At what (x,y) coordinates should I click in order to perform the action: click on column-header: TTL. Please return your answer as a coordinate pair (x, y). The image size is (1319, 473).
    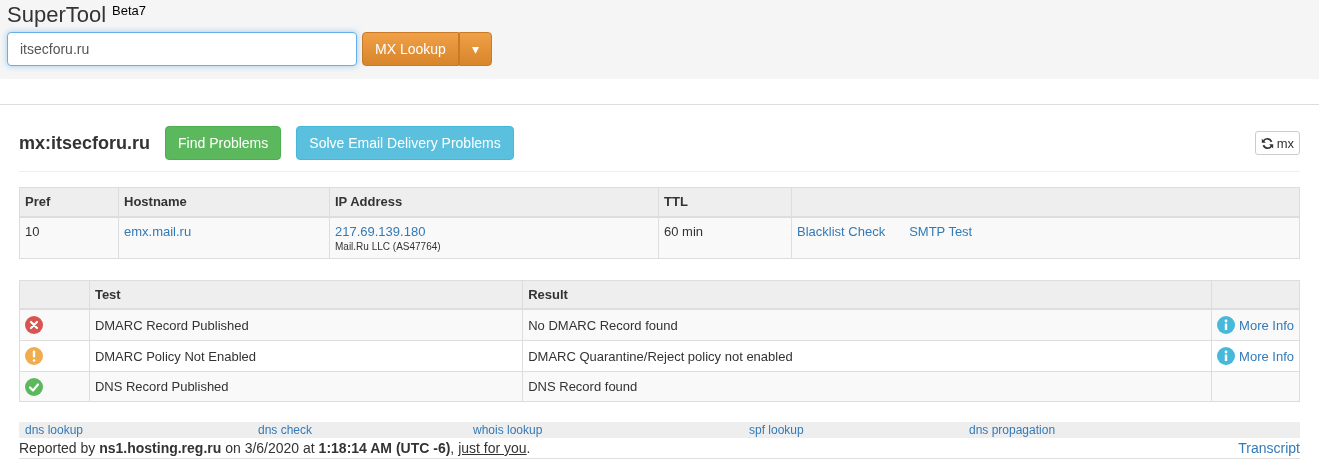
    Looking at the image, I should click on (725, 202).